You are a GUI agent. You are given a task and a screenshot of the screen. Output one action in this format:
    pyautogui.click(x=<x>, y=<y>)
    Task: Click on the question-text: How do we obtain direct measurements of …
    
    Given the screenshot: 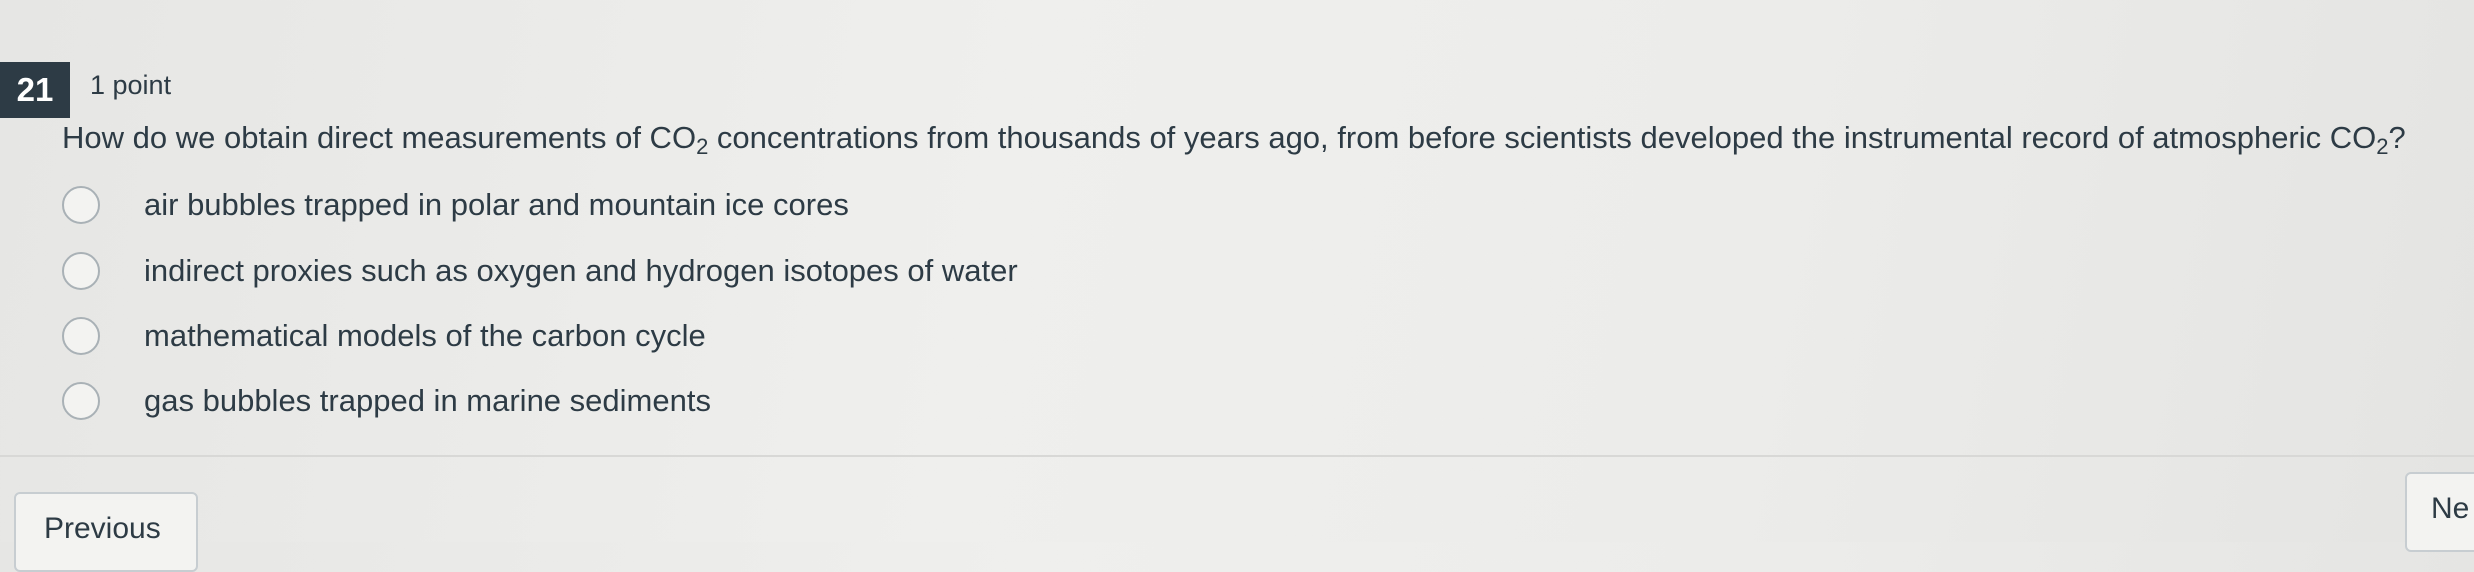 What is the action you would take?
    pyautogui.click(x=1234, y=138)
    